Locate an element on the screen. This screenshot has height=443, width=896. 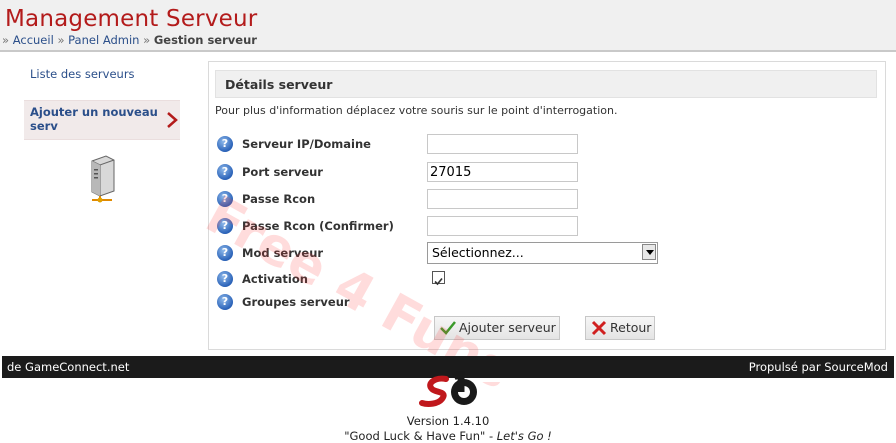
footer-credit-right: Propulsé par SourceMod is located at coordinates (818, 367).